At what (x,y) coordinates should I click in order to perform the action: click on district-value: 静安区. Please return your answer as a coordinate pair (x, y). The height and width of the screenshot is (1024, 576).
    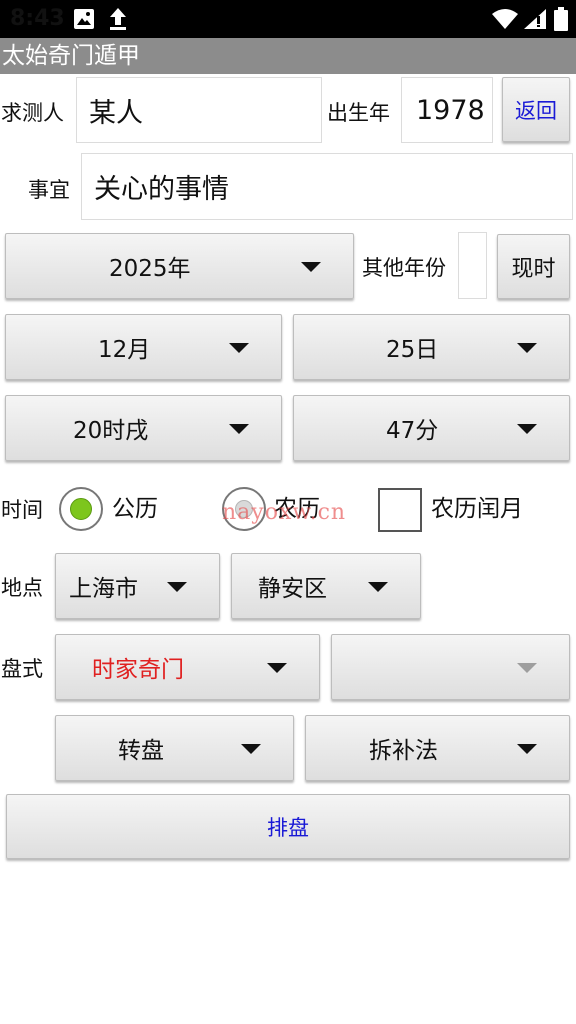
    Looking at the image, I should click on (292, 589).